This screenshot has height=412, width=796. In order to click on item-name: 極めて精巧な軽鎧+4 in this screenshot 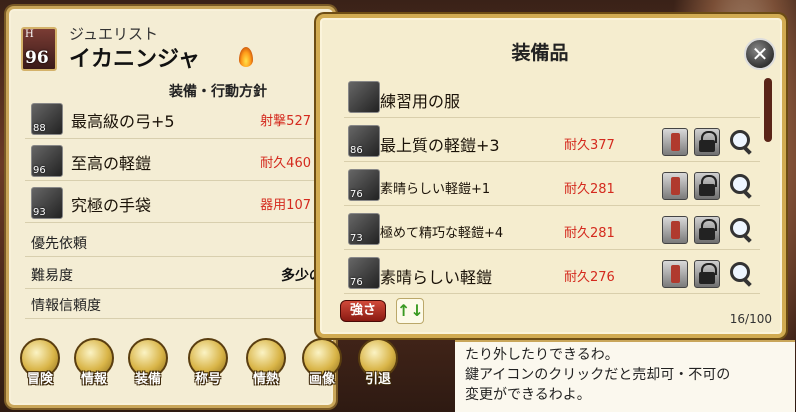, I will do `click(442, 233)`.